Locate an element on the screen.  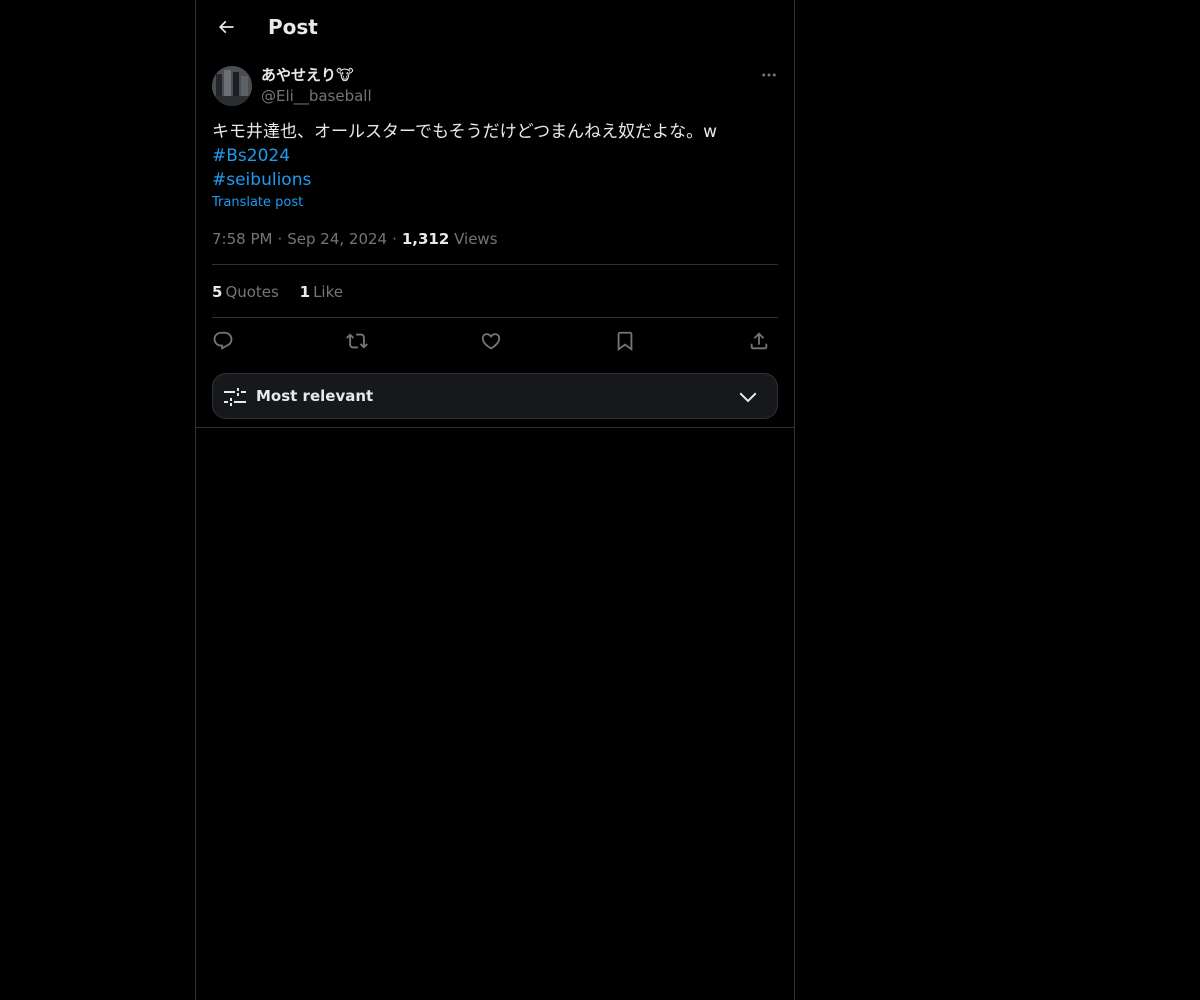
bookmark-button is located at coordinates (625, 341).